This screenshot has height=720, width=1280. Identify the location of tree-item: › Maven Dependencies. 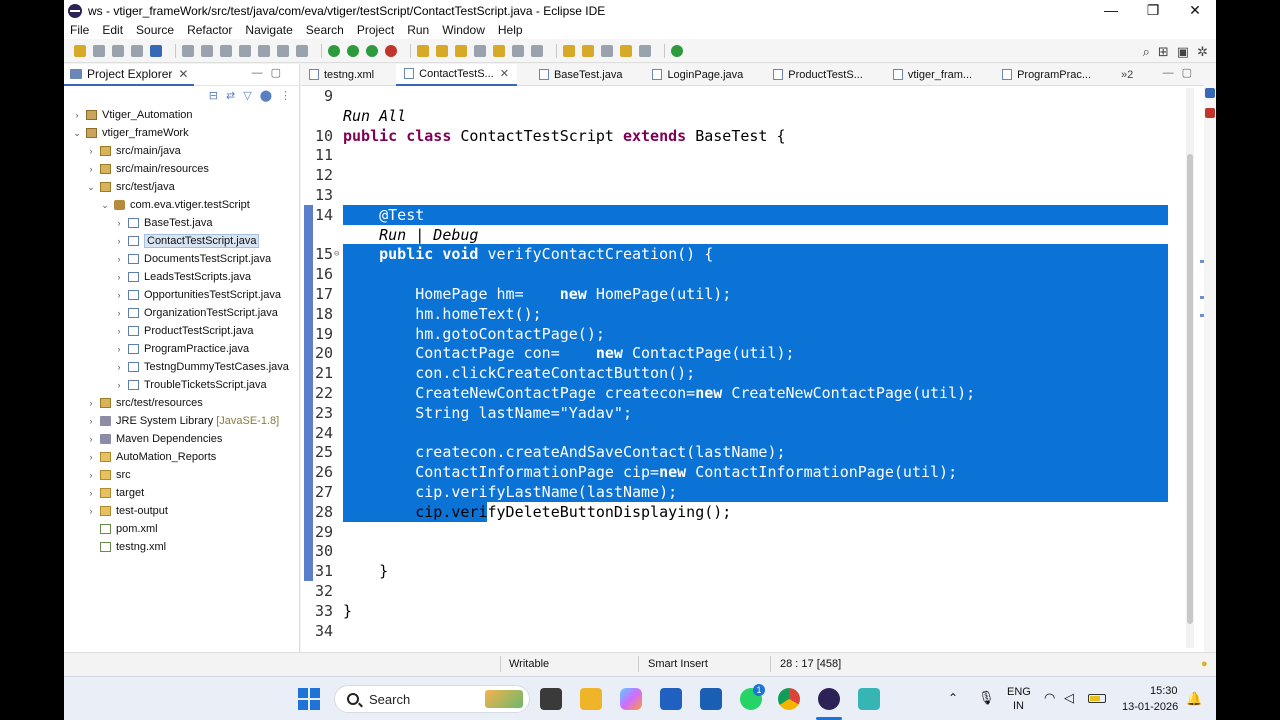
(181, 439).